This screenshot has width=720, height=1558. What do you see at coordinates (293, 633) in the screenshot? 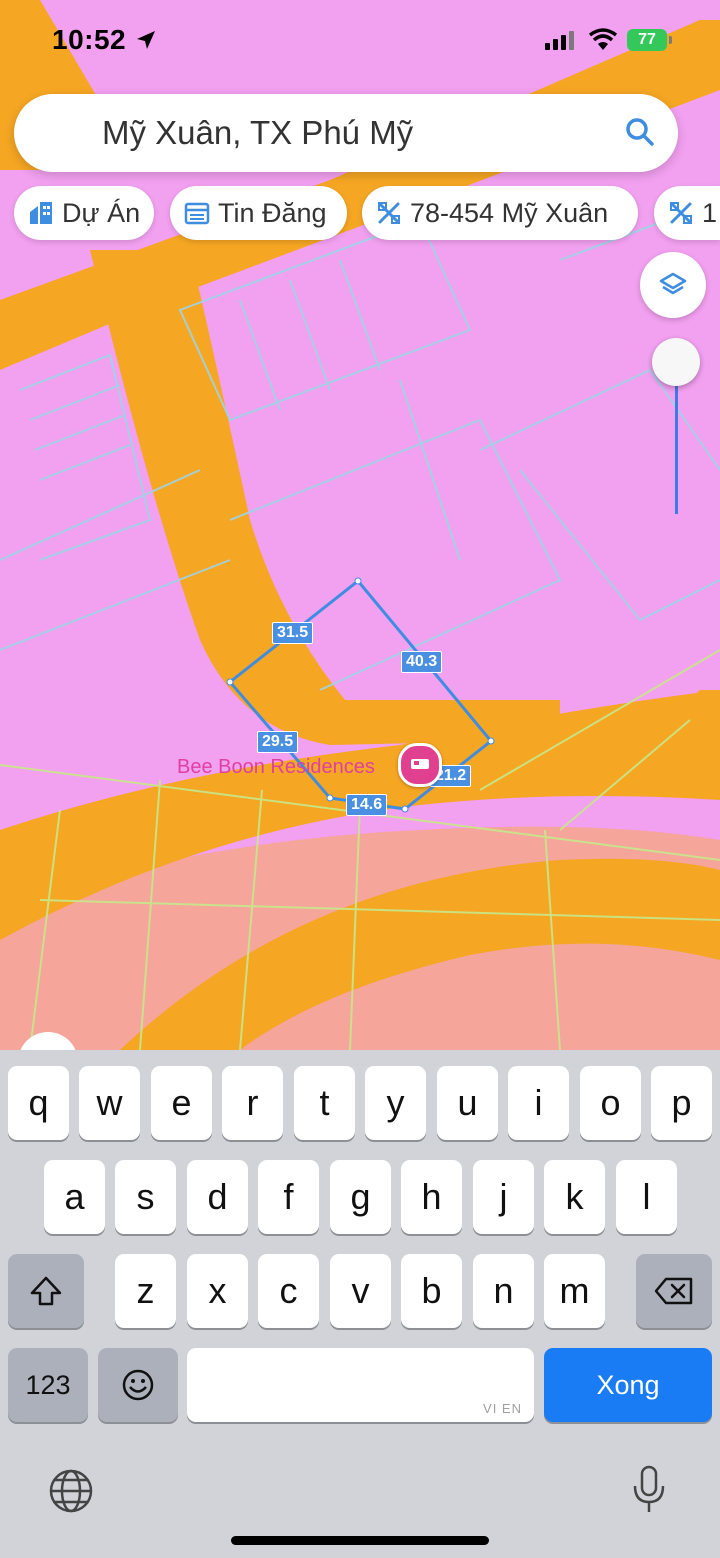
I see `measurement-label: 31.5` at bounding box center [293, 633].